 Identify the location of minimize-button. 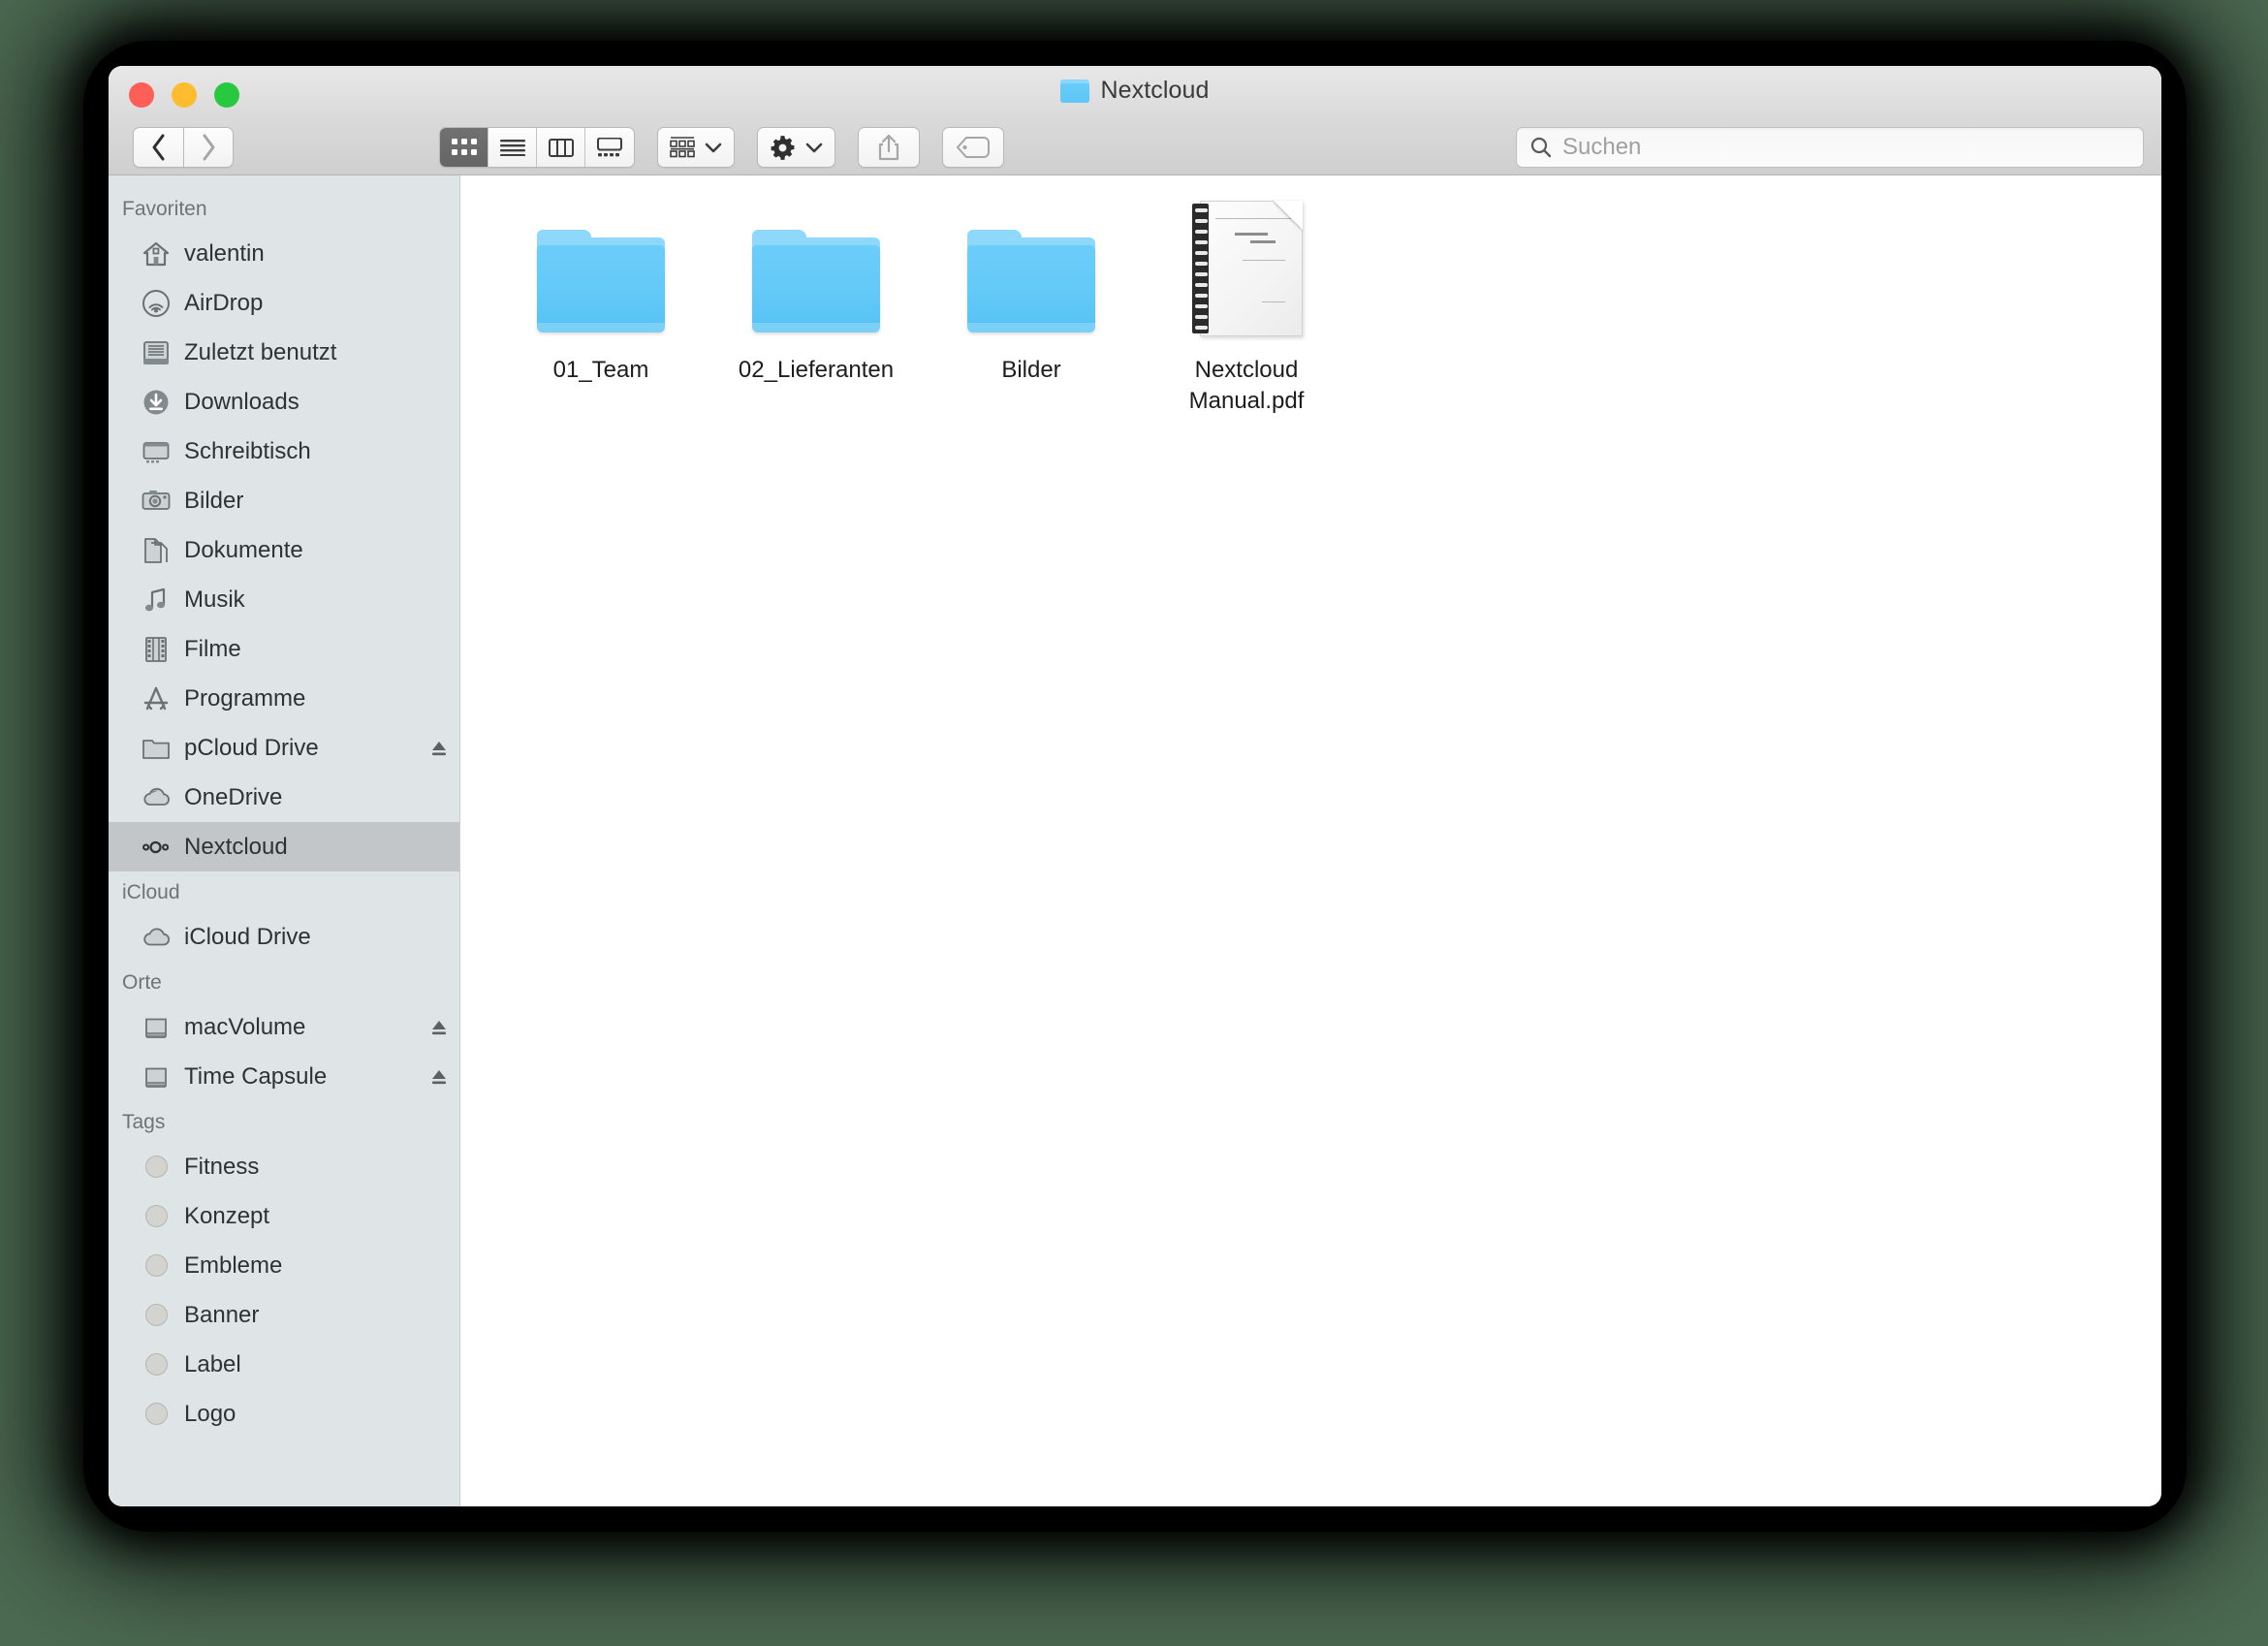
(185, 95).